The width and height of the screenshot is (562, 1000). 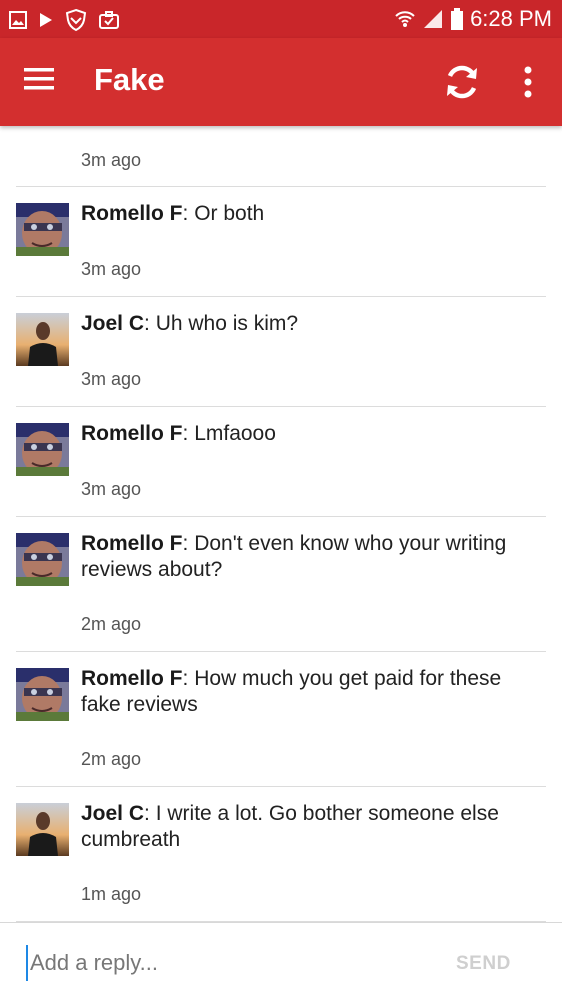 I want to click on comment-text: Romello F: Or both, so click(x=306, y=214).